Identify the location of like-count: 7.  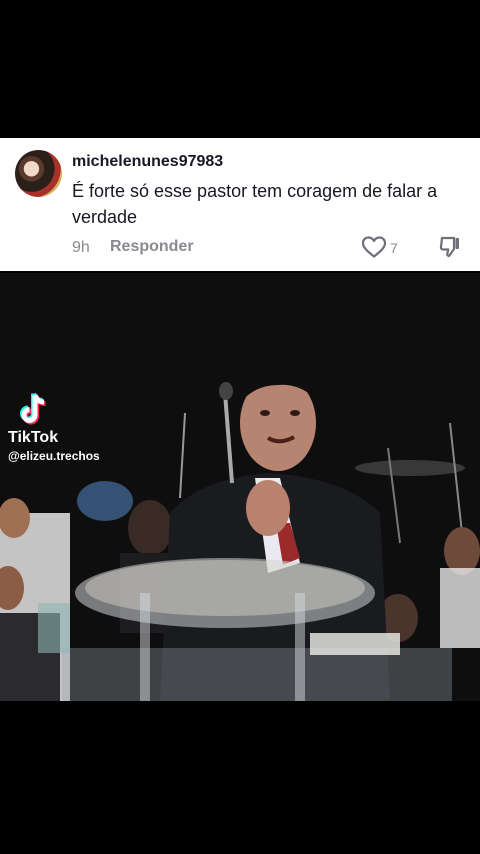
(394, 248).